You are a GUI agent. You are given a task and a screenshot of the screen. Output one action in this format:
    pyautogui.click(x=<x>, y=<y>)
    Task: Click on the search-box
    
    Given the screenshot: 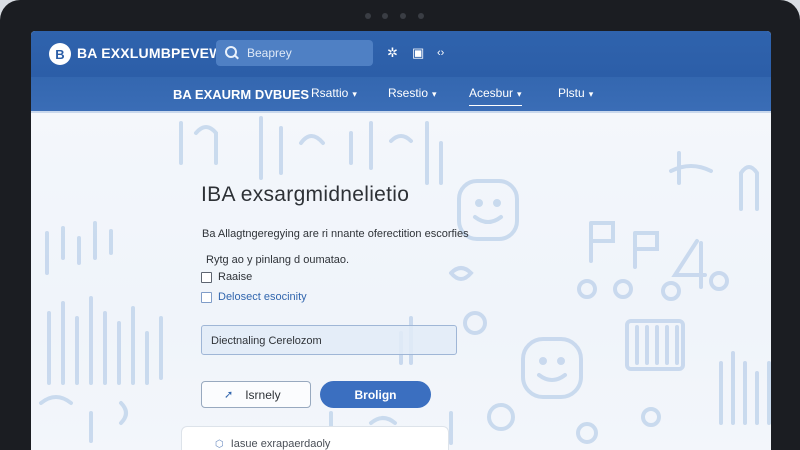 What is the action you would take?
    pyautogui.click(x=294, y=53)
    